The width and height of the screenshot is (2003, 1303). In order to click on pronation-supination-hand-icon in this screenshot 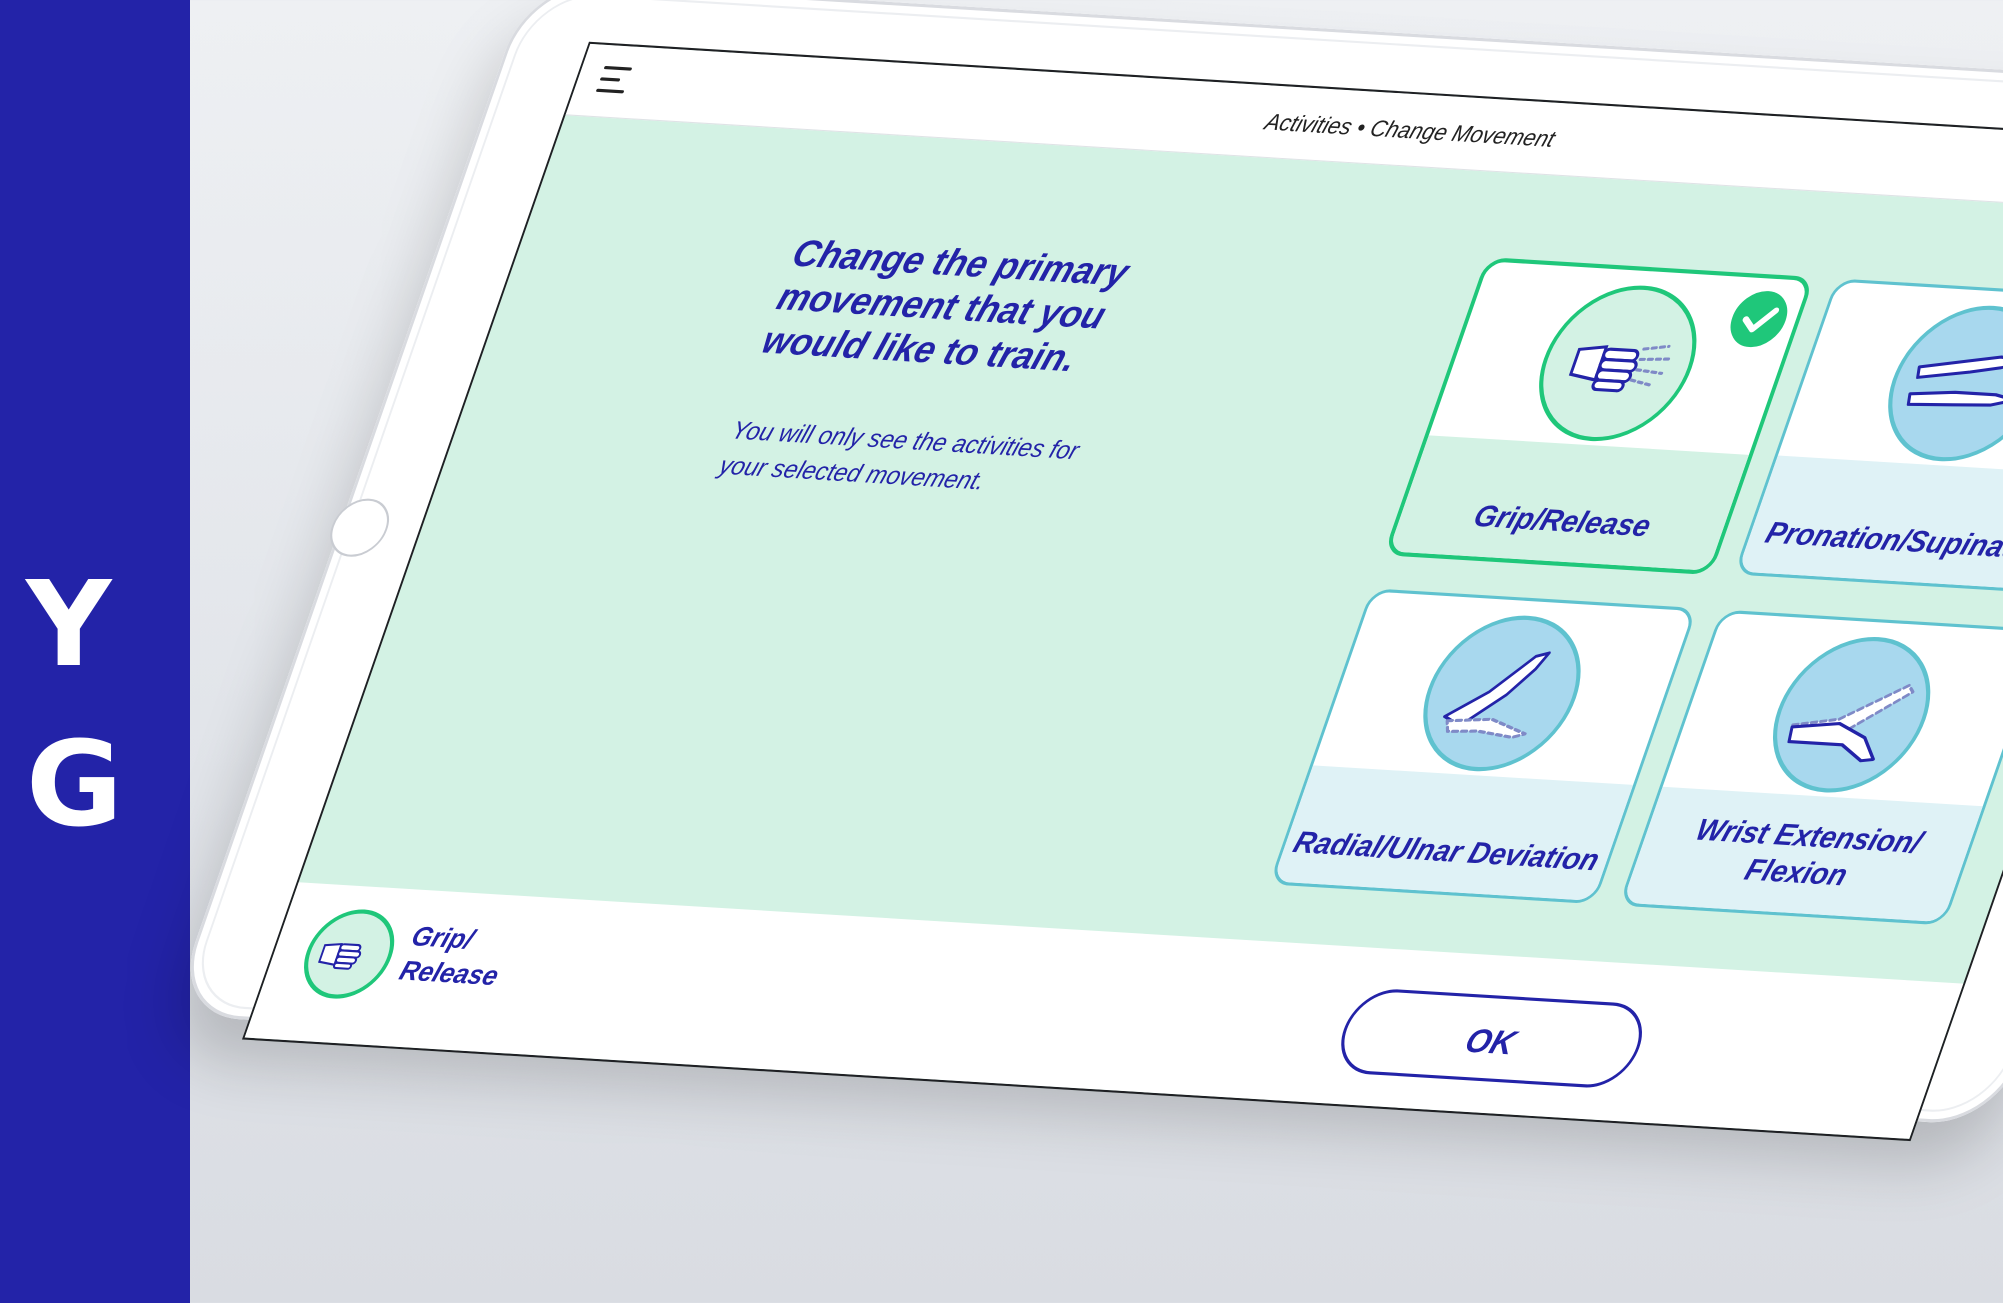, I will do `click(1934, 383)`.